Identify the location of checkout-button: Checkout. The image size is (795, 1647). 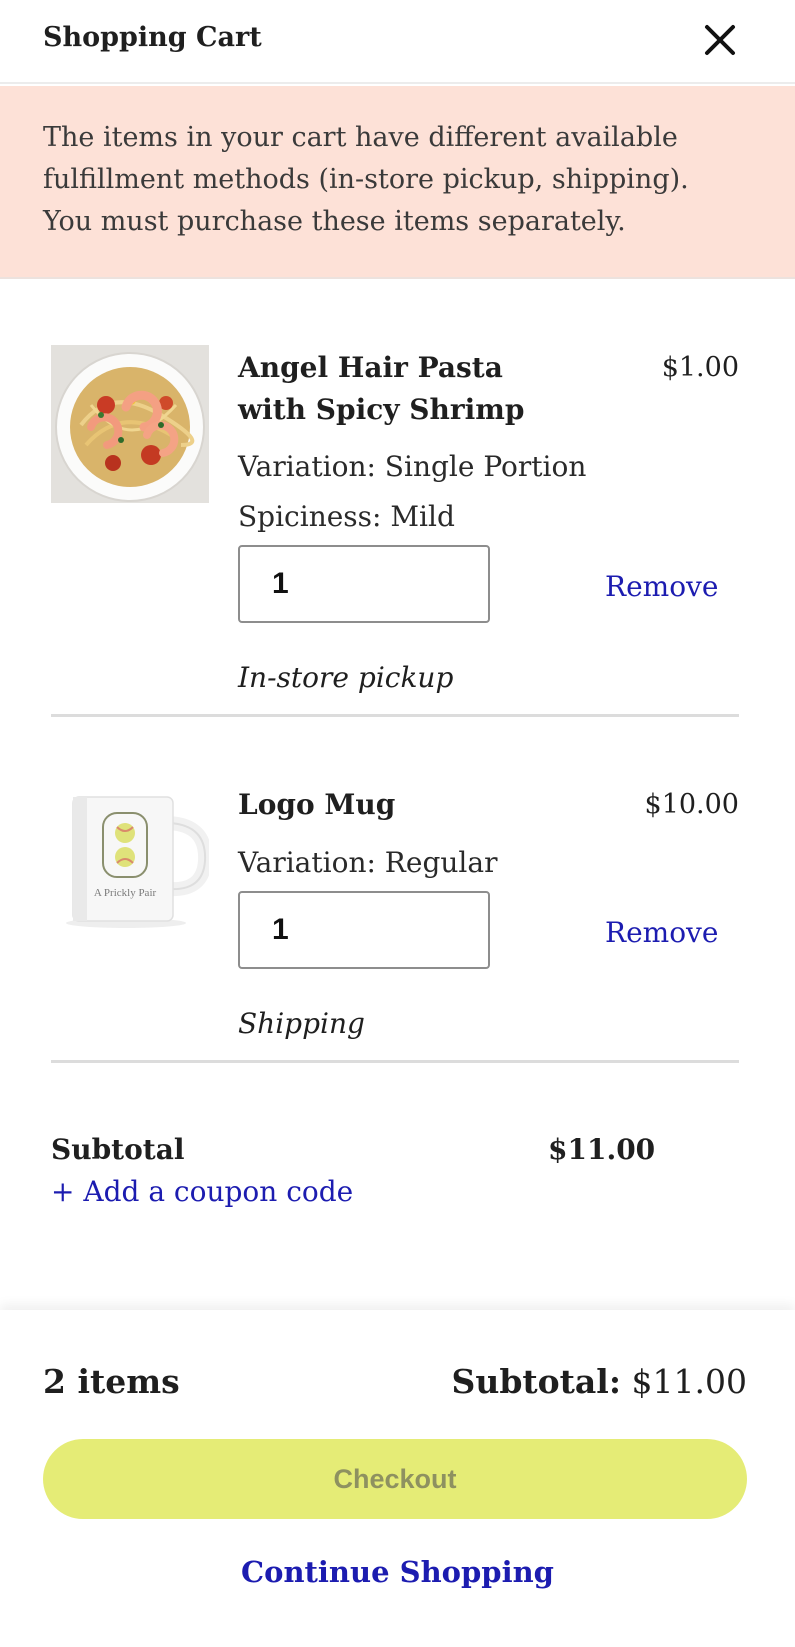
(395, 1479).